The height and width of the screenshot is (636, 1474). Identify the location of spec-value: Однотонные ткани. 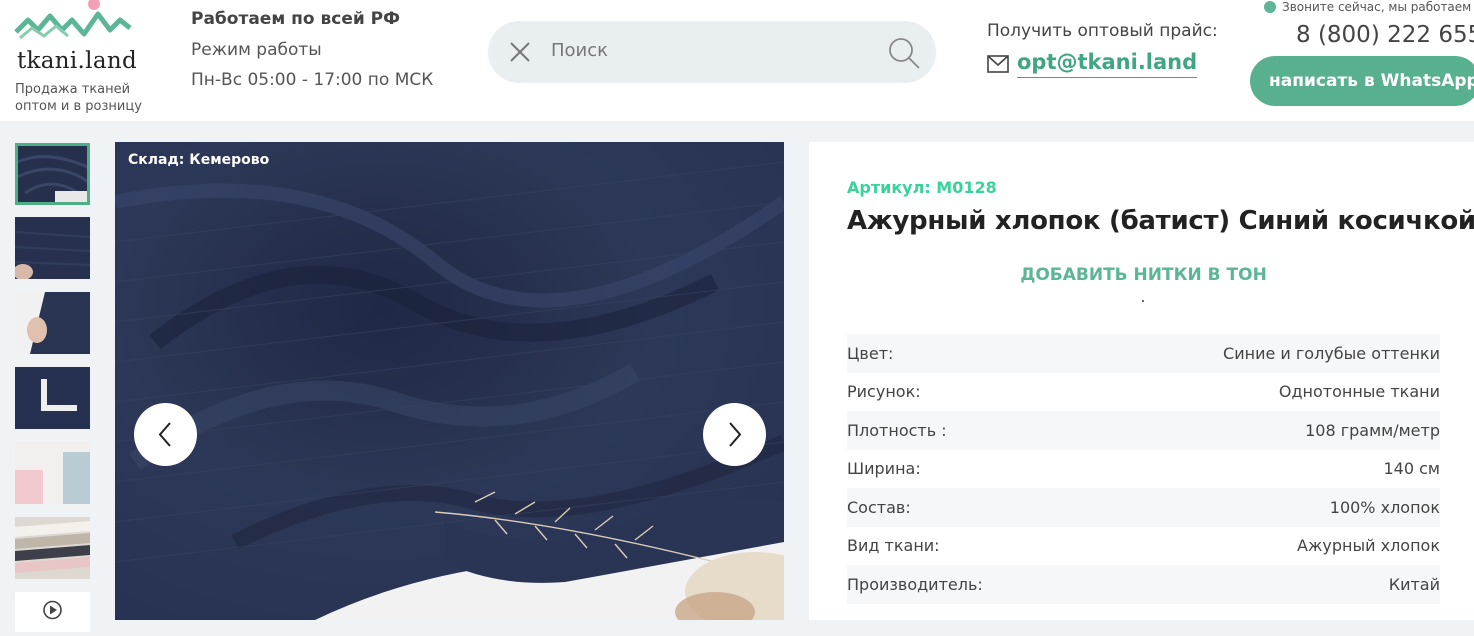
(1359, 392).